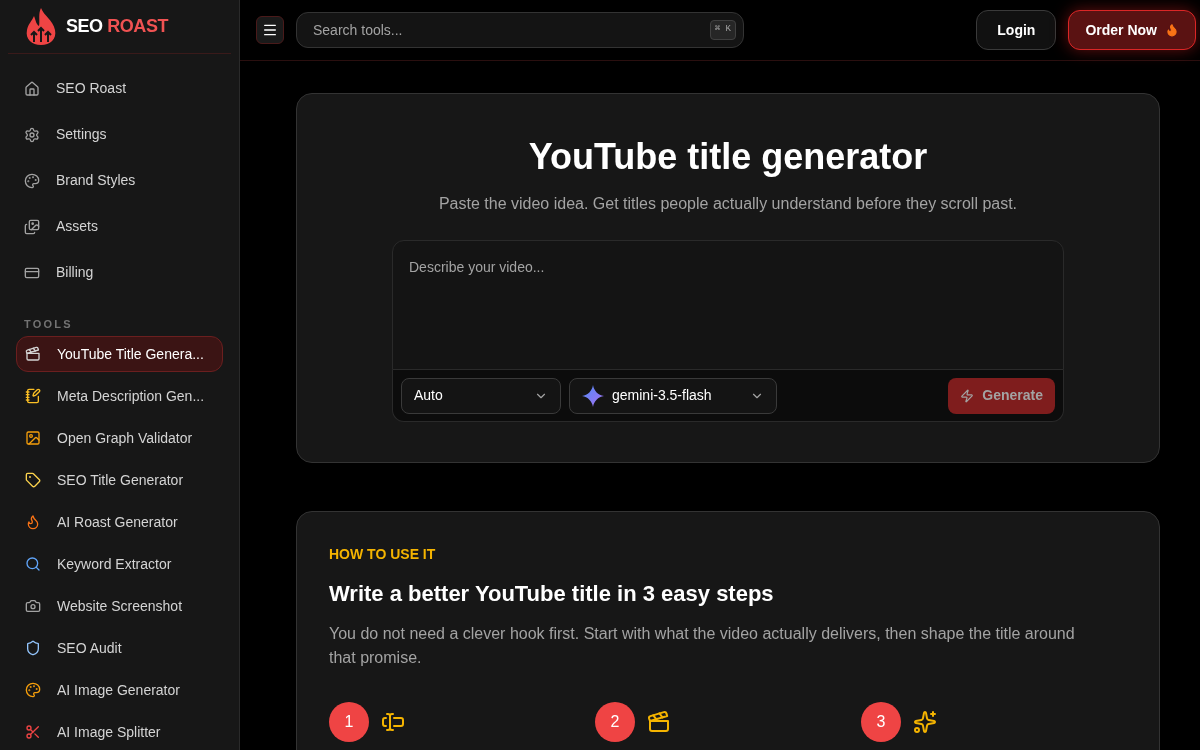 The width and height of the screenshot is (1200, 750). I want to click on sparkles-icon, so click(925, 722).